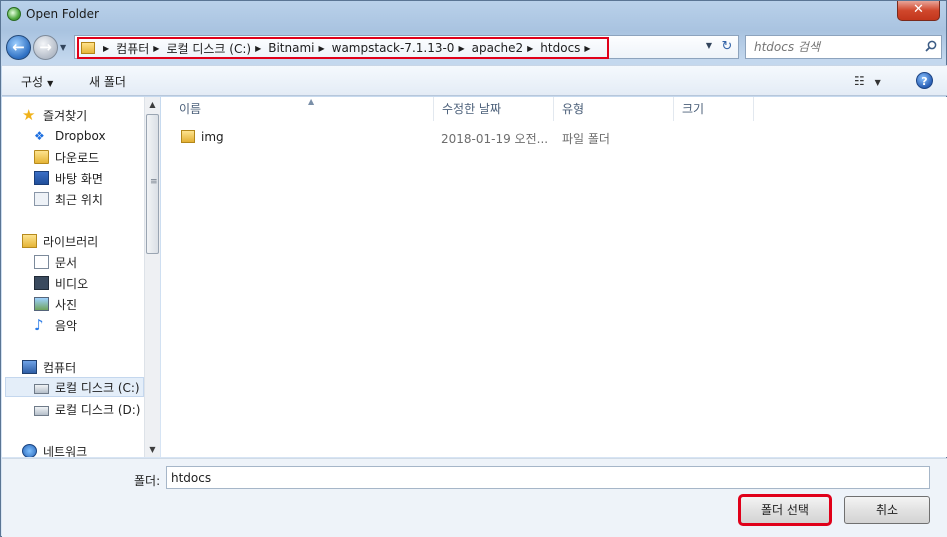 The height and width of the screenshot is (537, 947). Describe the element at coordinates (498, 48) in the screenshot. I see `breadcrumb-apache2: apache2` at that location.